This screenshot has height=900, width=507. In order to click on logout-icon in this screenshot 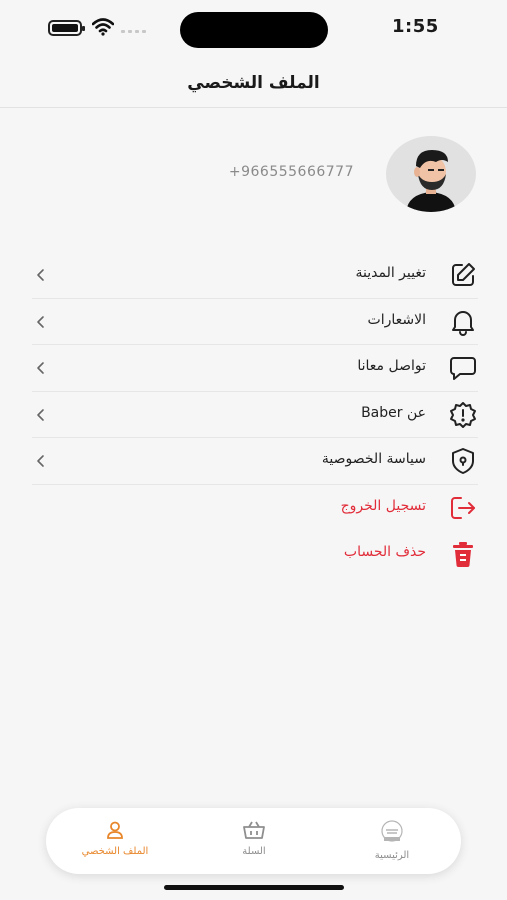, I will do `click(463, 508)`.